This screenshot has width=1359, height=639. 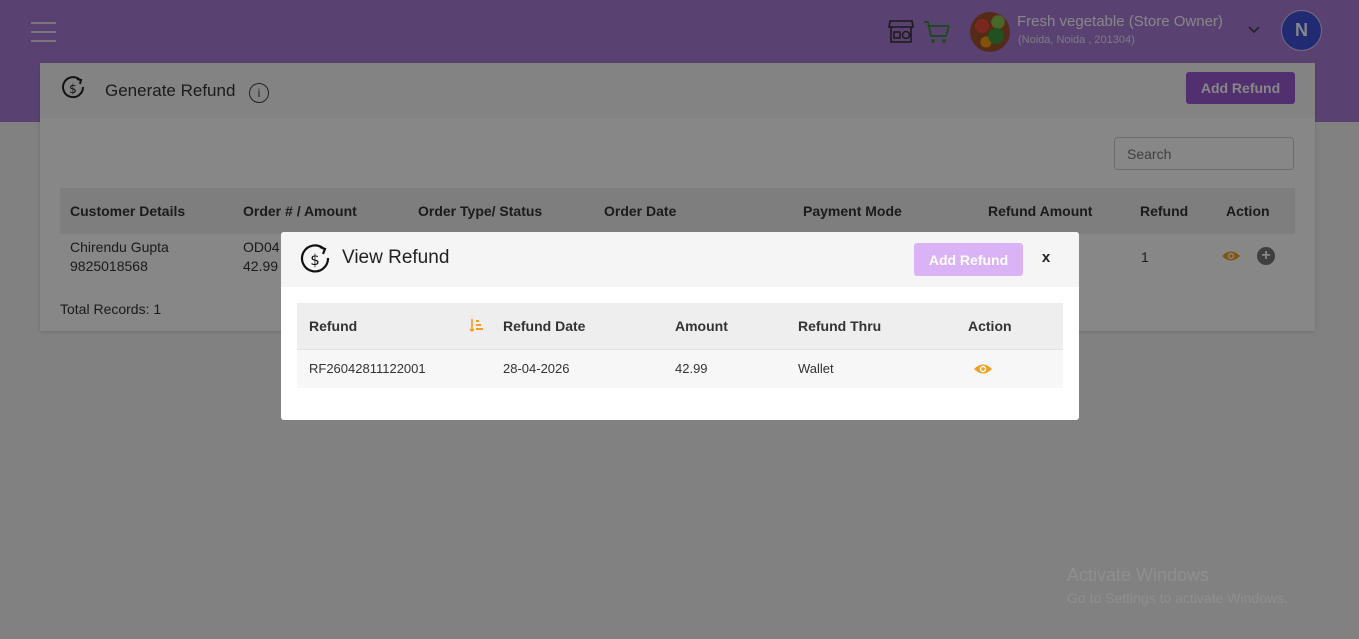 I want to click on refund-thru: Wallet, so click(x=816, y=368).